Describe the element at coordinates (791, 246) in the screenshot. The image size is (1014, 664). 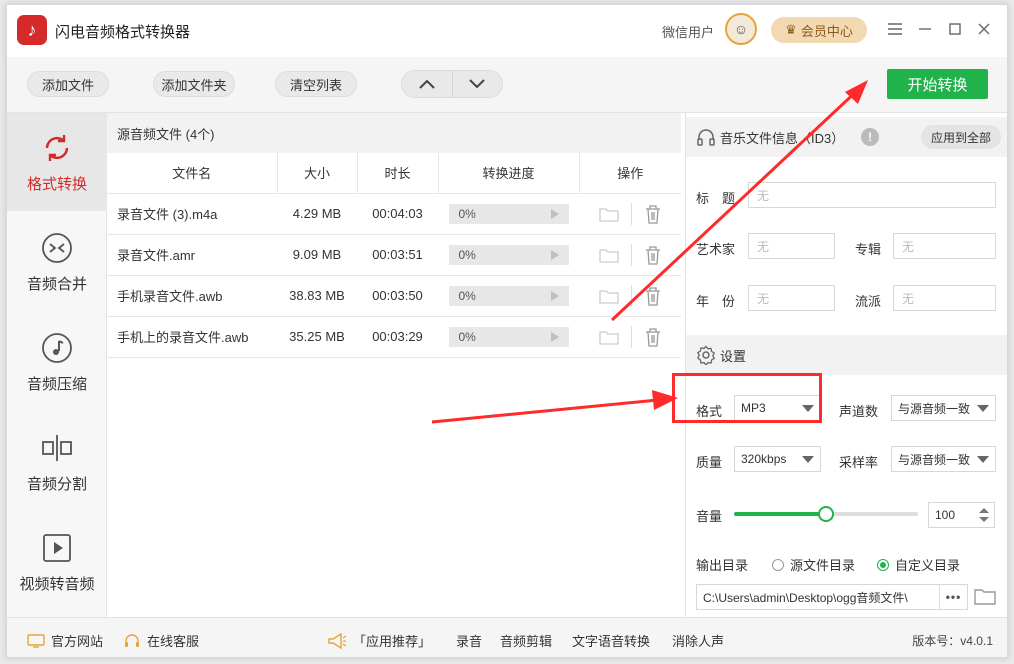
I see `artist-field: 无` at that location.